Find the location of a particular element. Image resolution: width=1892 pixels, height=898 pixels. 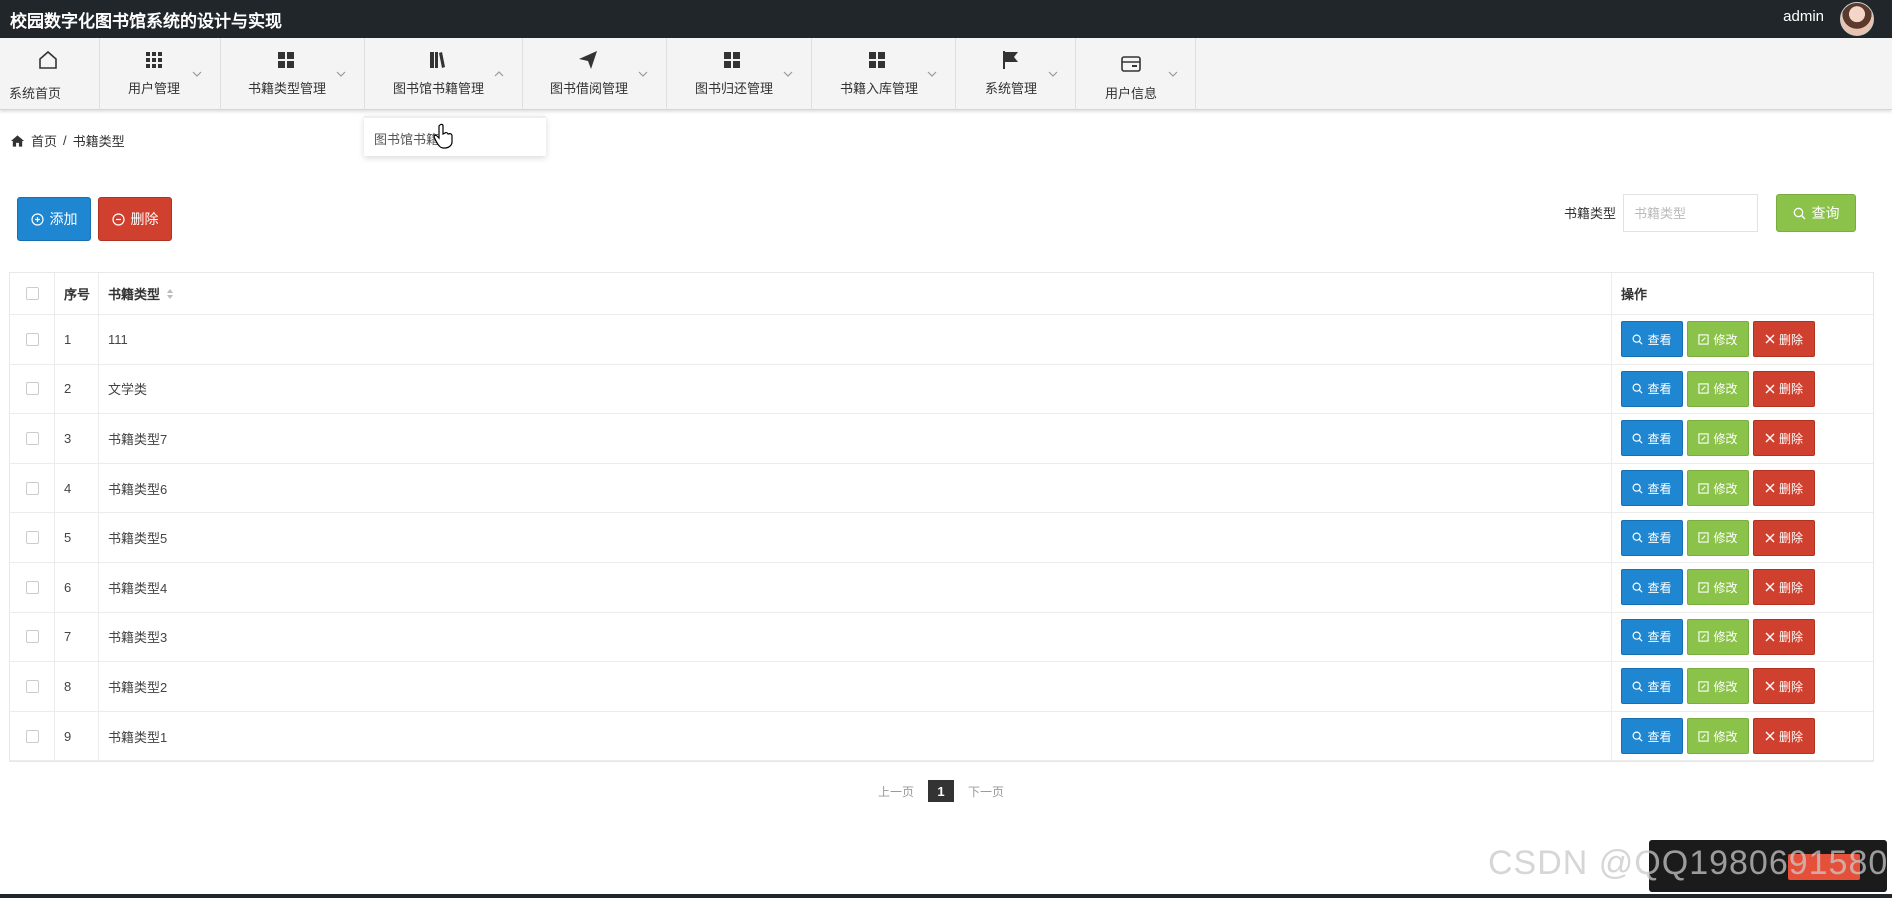

nav-label: 图书借阅管理 is located at coordinates (589, 88).